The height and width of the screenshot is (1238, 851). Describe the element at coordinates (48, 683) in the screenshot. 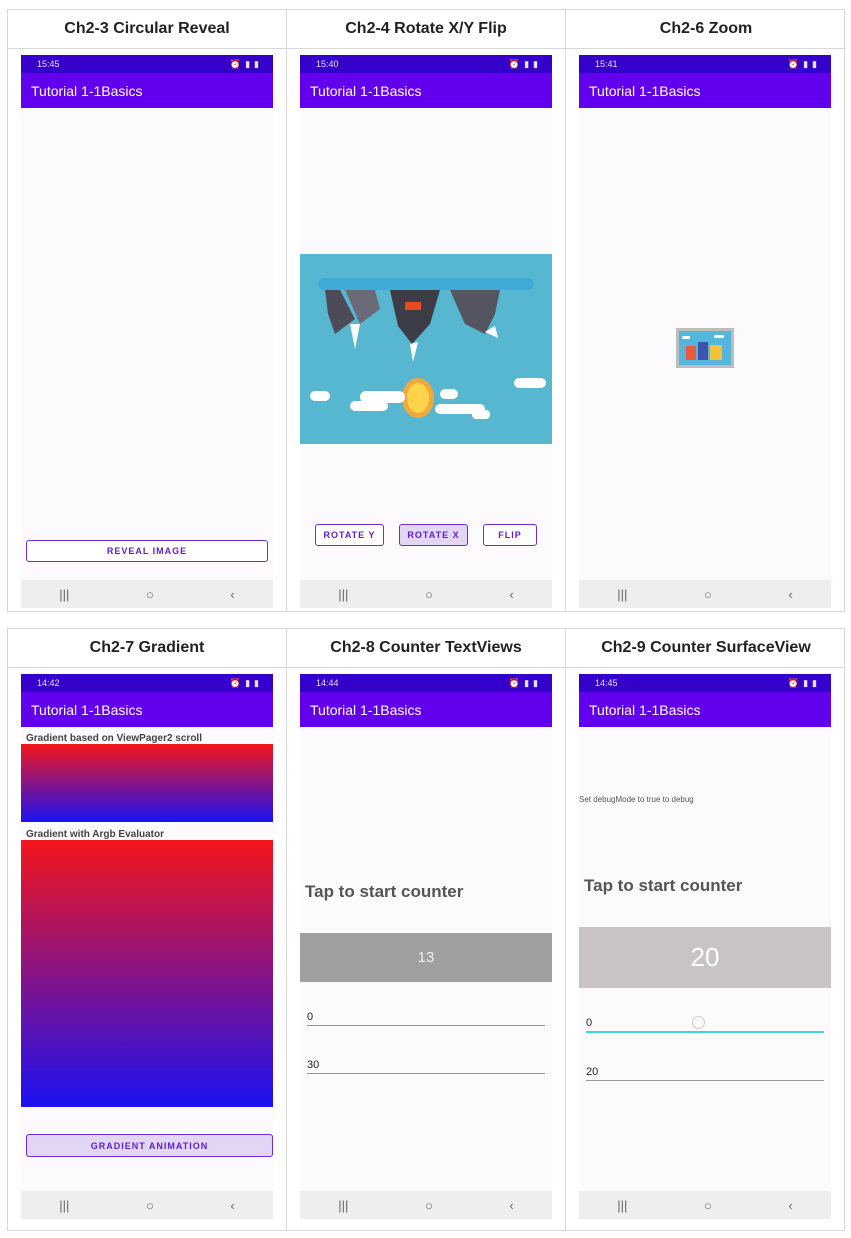

I see `status-time: 14:42` at that location.